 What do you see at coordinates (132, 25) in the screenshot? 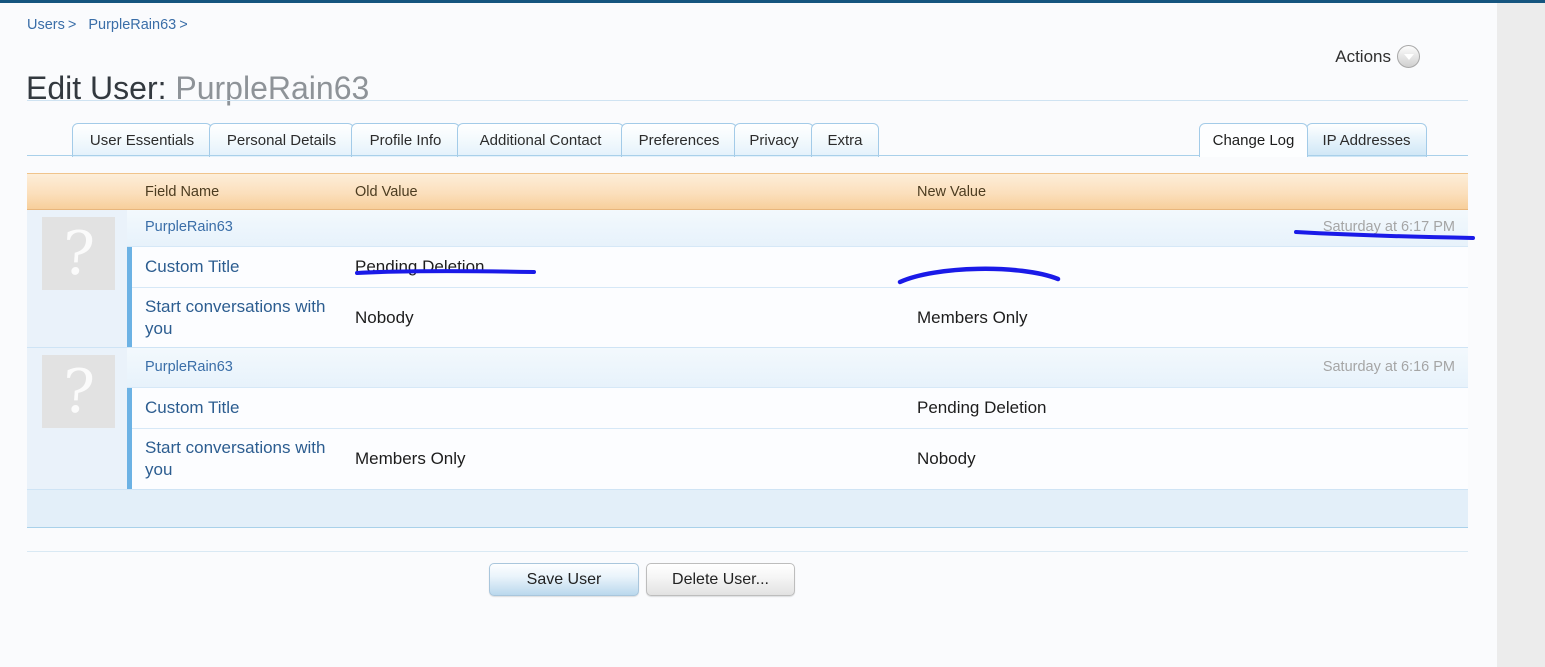
I see `breadcrumb-item-user: PurpleRain63` at bounding box center [132, 25].